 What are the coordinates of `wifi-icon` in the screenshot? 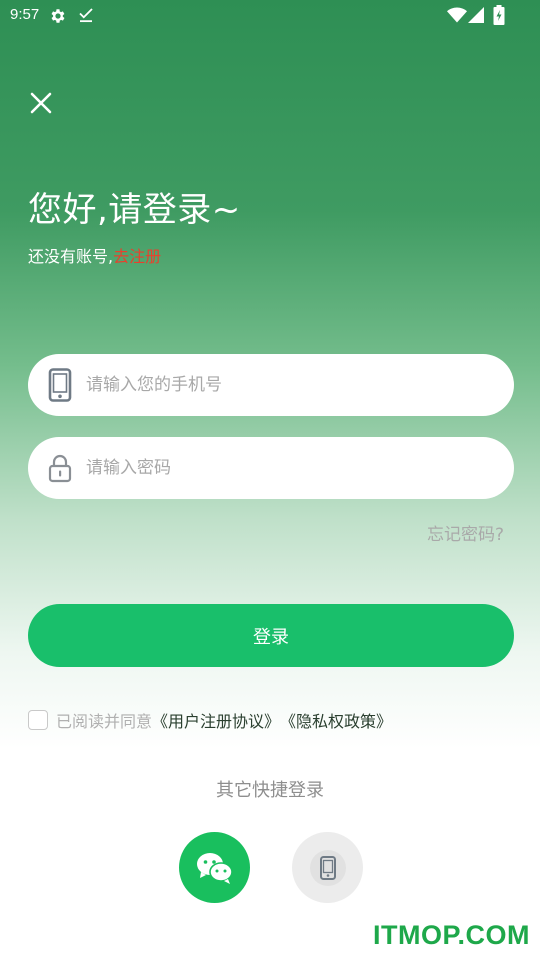 It's located at (457, 15).